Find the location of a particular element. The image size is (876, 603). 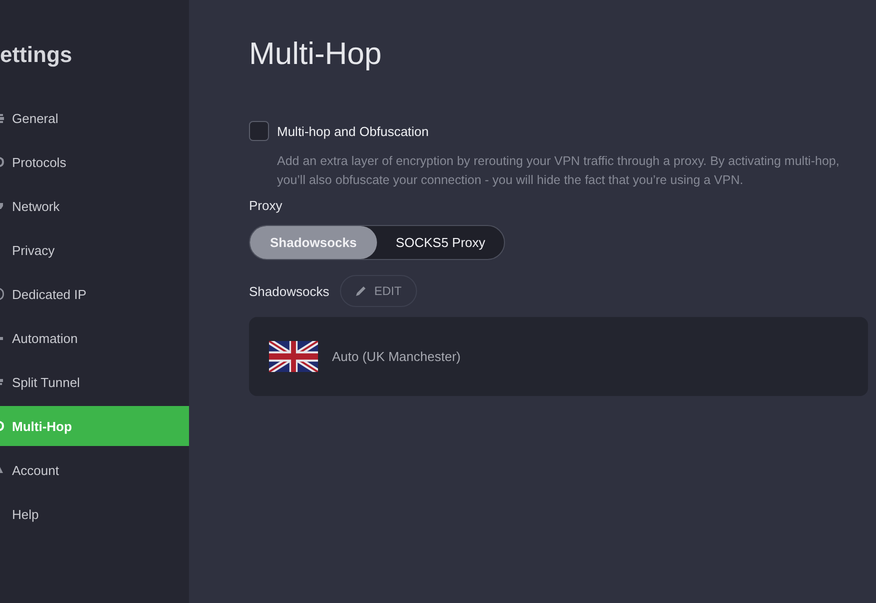

pencil-icon is located at coordinates (361, 291).